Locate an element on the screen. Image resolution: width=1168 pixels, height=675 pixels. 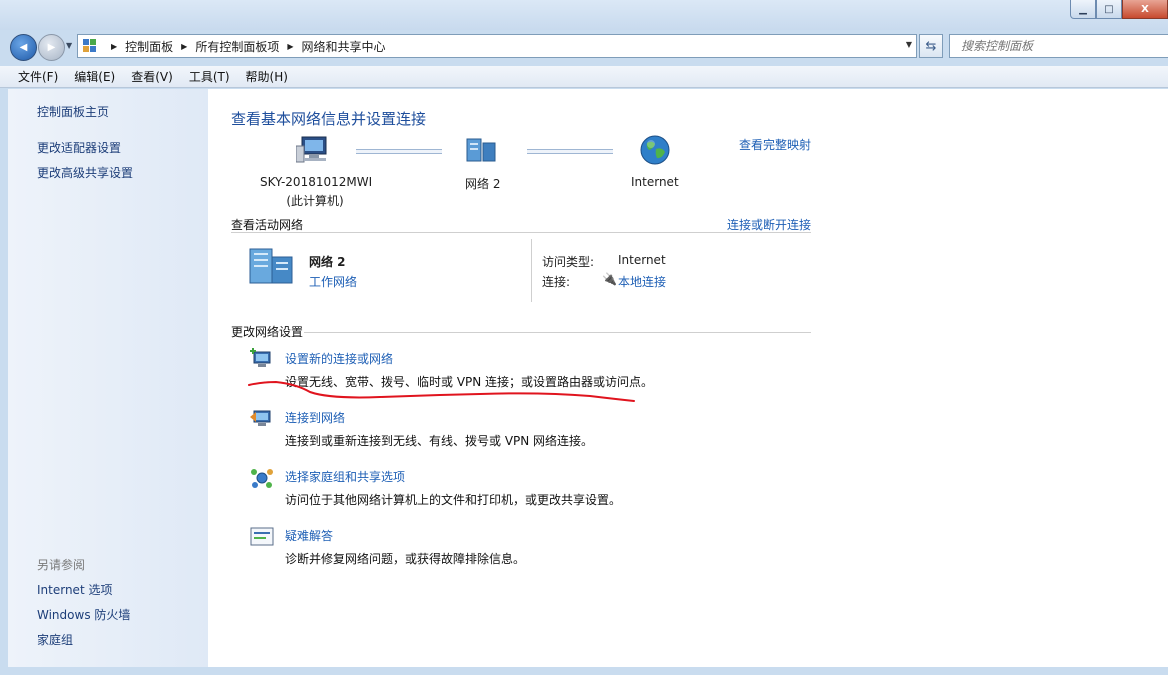
minimize-button: ▁ is located at coordinates (1083, 9).